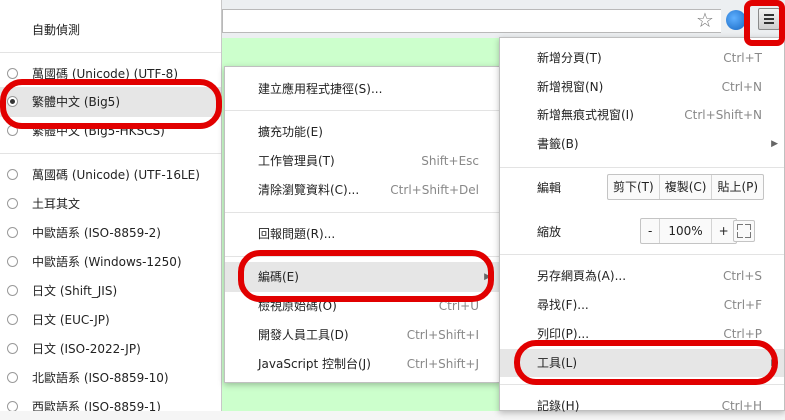  Describe the element at coordinates (111, 104) in the screenshot. I see `highlight-callout-big5` at that location.